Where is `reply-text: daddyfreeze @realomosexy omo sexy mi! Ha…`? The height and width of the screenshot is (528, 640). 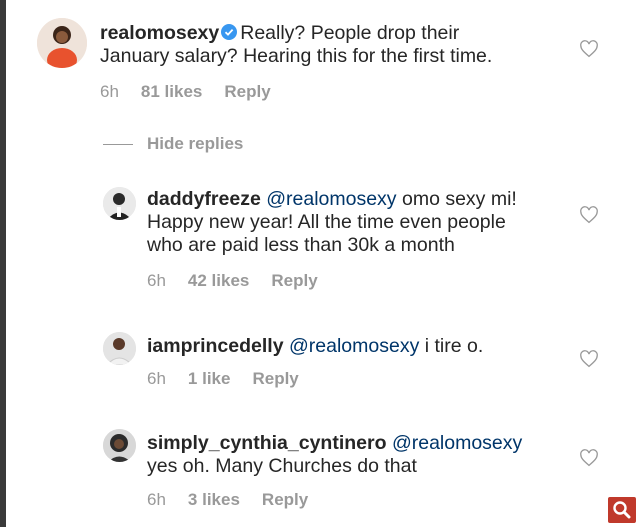 reply-text: daddyfreeze @realomosexy omo sexy mi! Ha… is located at coordinates (357, 222).